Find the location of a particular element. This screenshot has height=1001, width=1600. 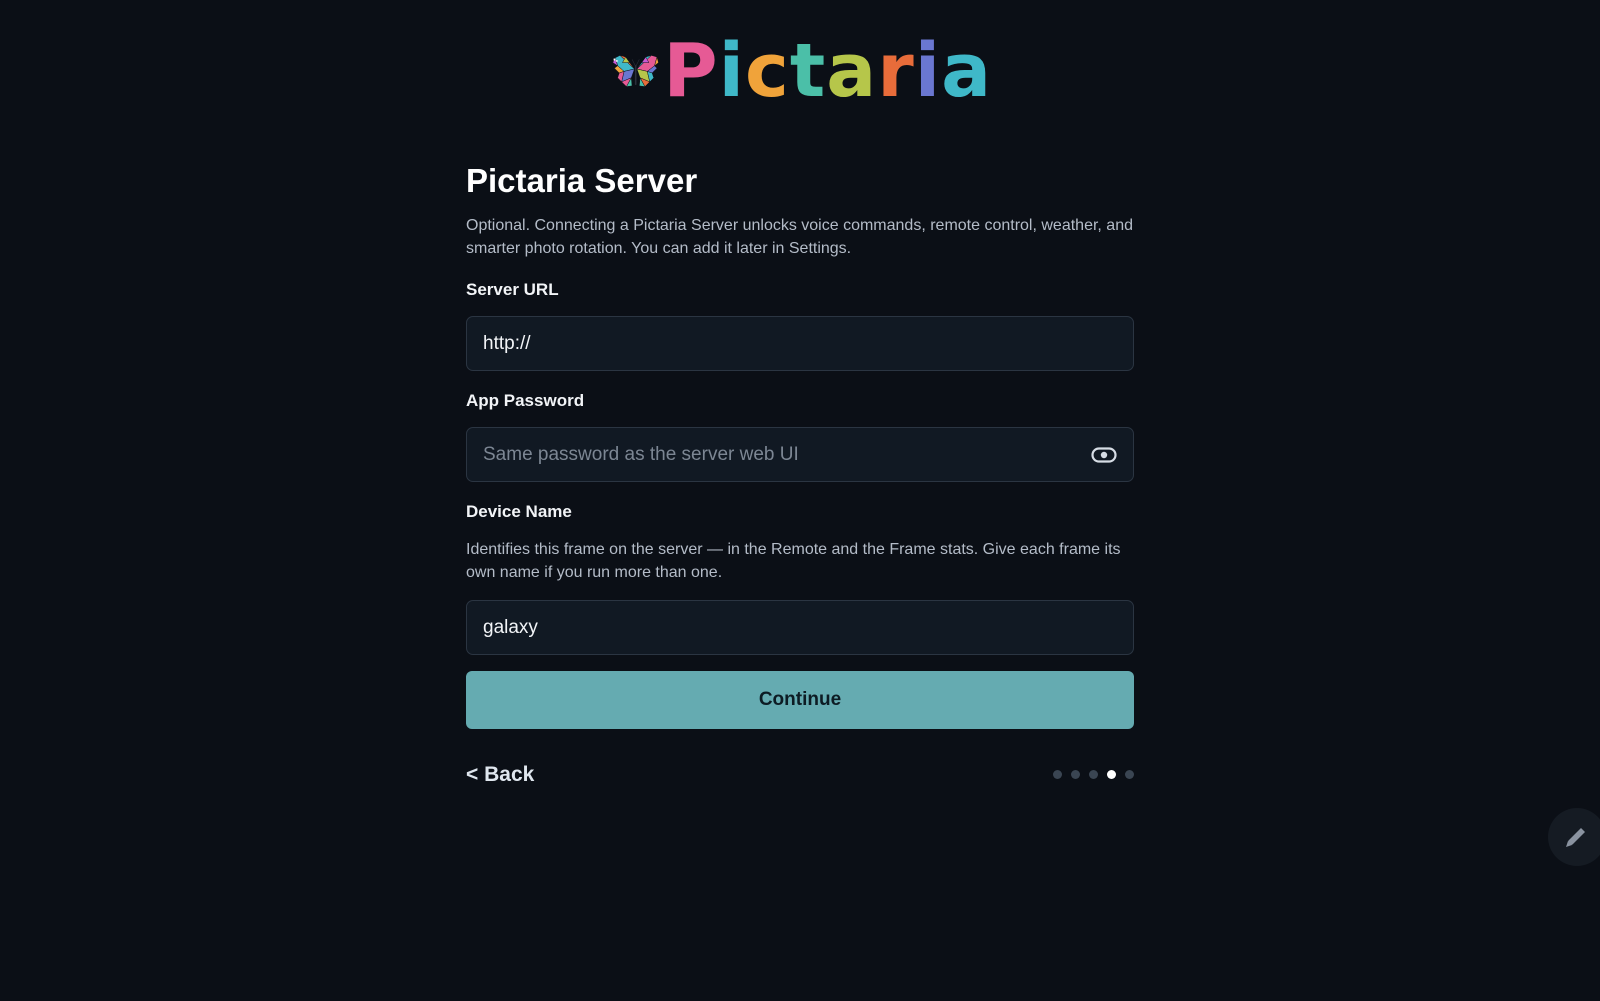

edit-button is located at coordinates (1574, 837).